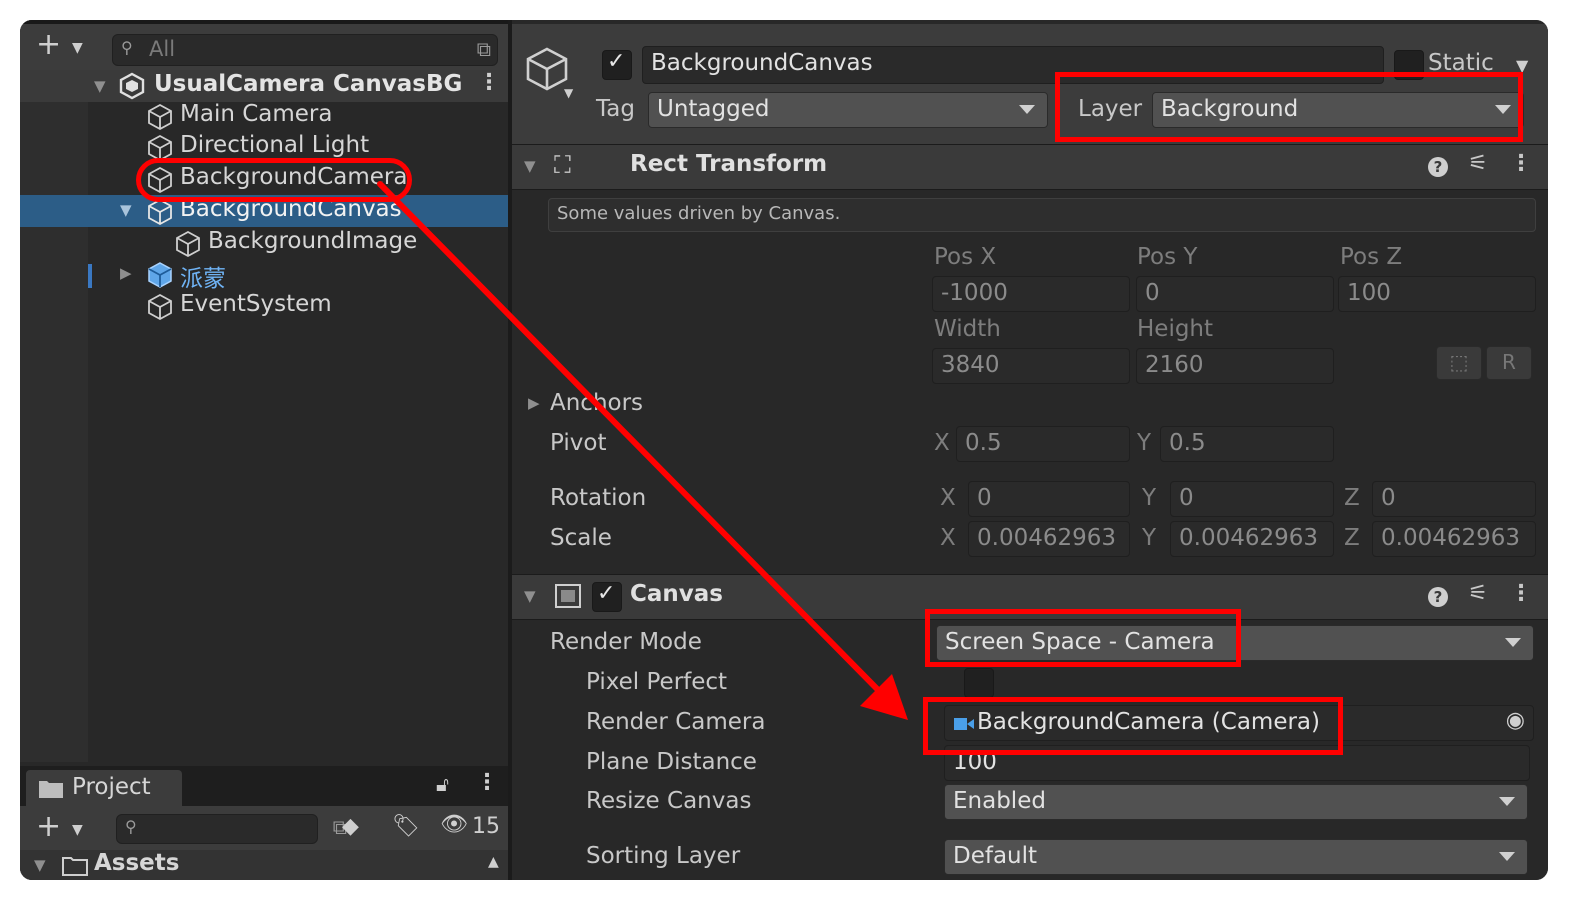 The width and height of the screenshot is (1586, 910). I want to click on scale-x-value: 0.00462963, so click(1047, 538).